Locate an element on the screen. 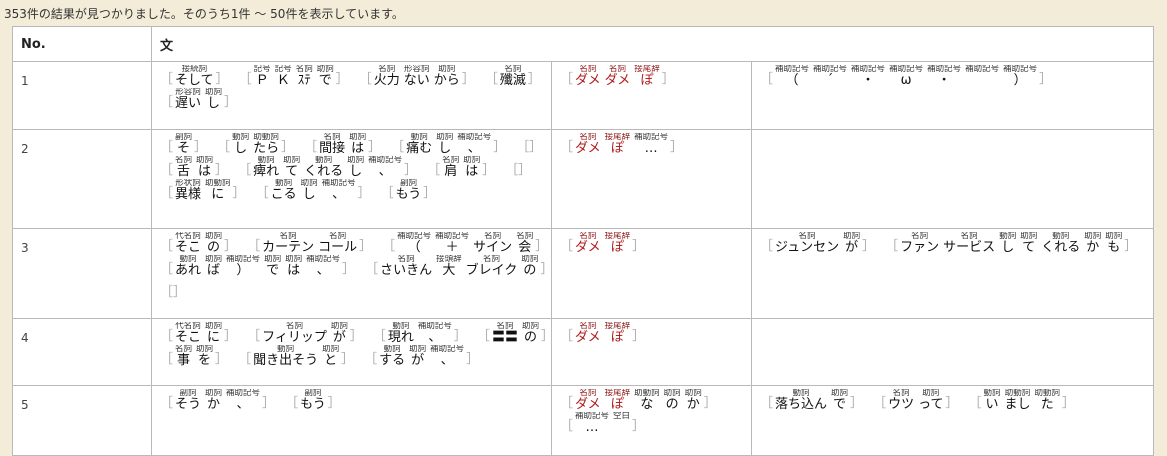 This screenshot has height=456, width=1167. bunsetsu-group: ［ 名詞 ダメ 名詞 ダメ 接尾辞ぽ ］ is located at coordinates (617, 76).